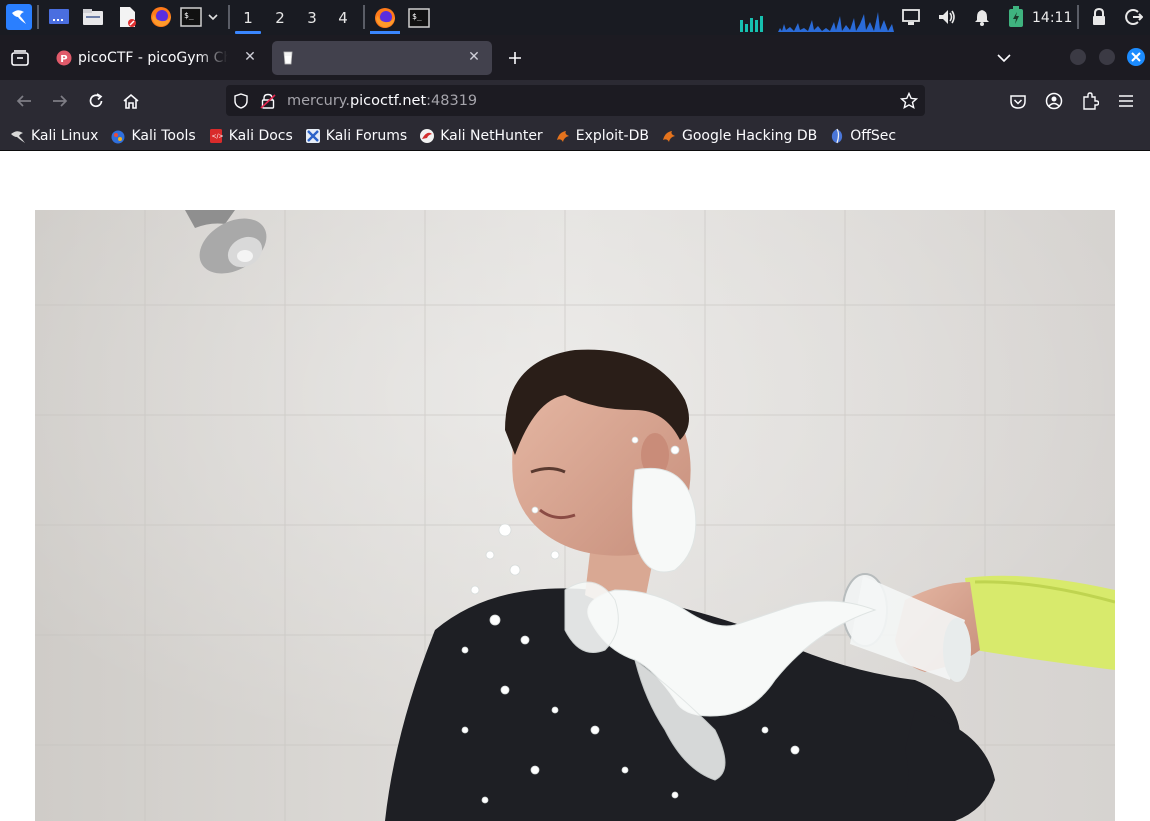  I want to click on bookmark-label: Kali Linux, so click(65, 135).